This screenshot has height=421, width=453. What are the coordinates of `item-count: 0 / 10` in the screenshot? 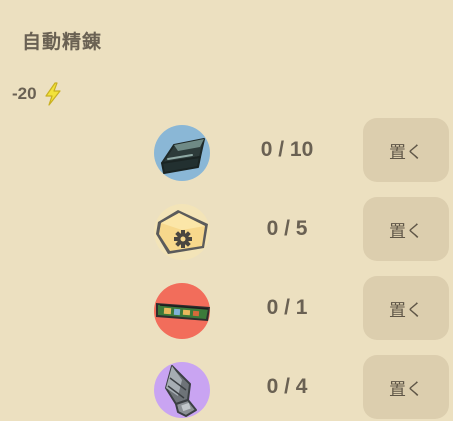 It's located at (287, 149).